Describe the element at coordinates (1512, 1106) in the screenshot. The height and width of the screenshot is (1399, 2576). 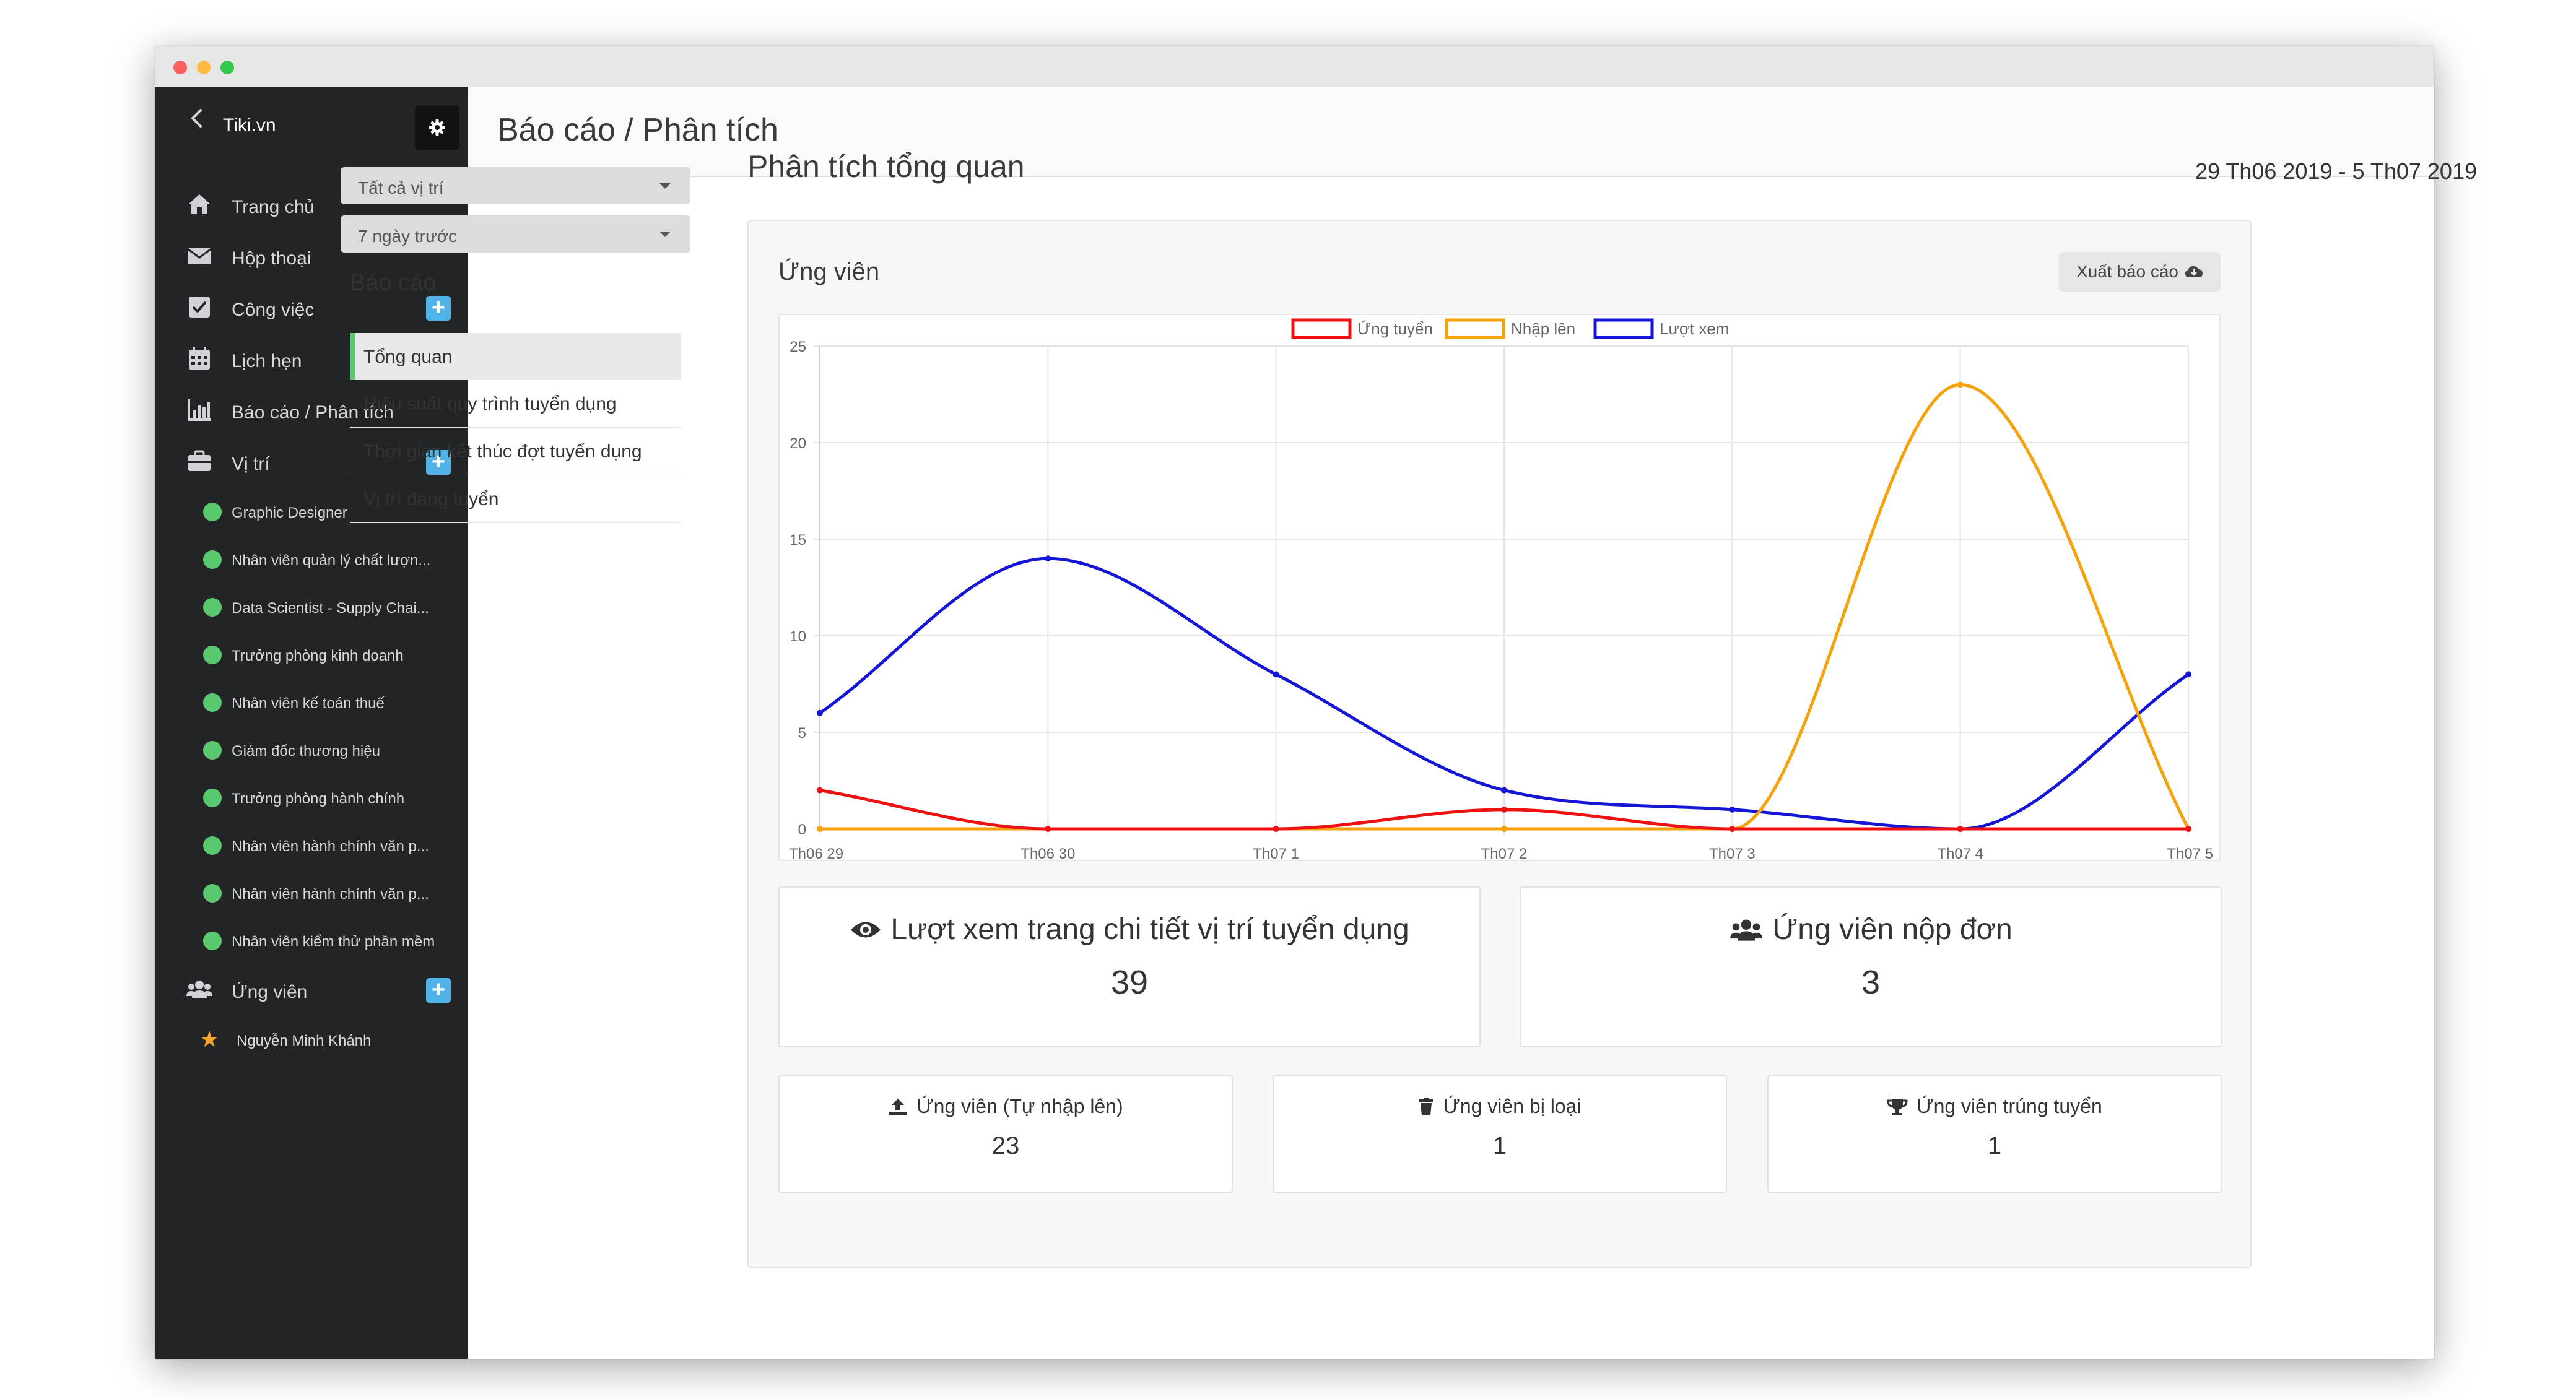
I see `stat-label: Ứng viên bị loại` at that location.